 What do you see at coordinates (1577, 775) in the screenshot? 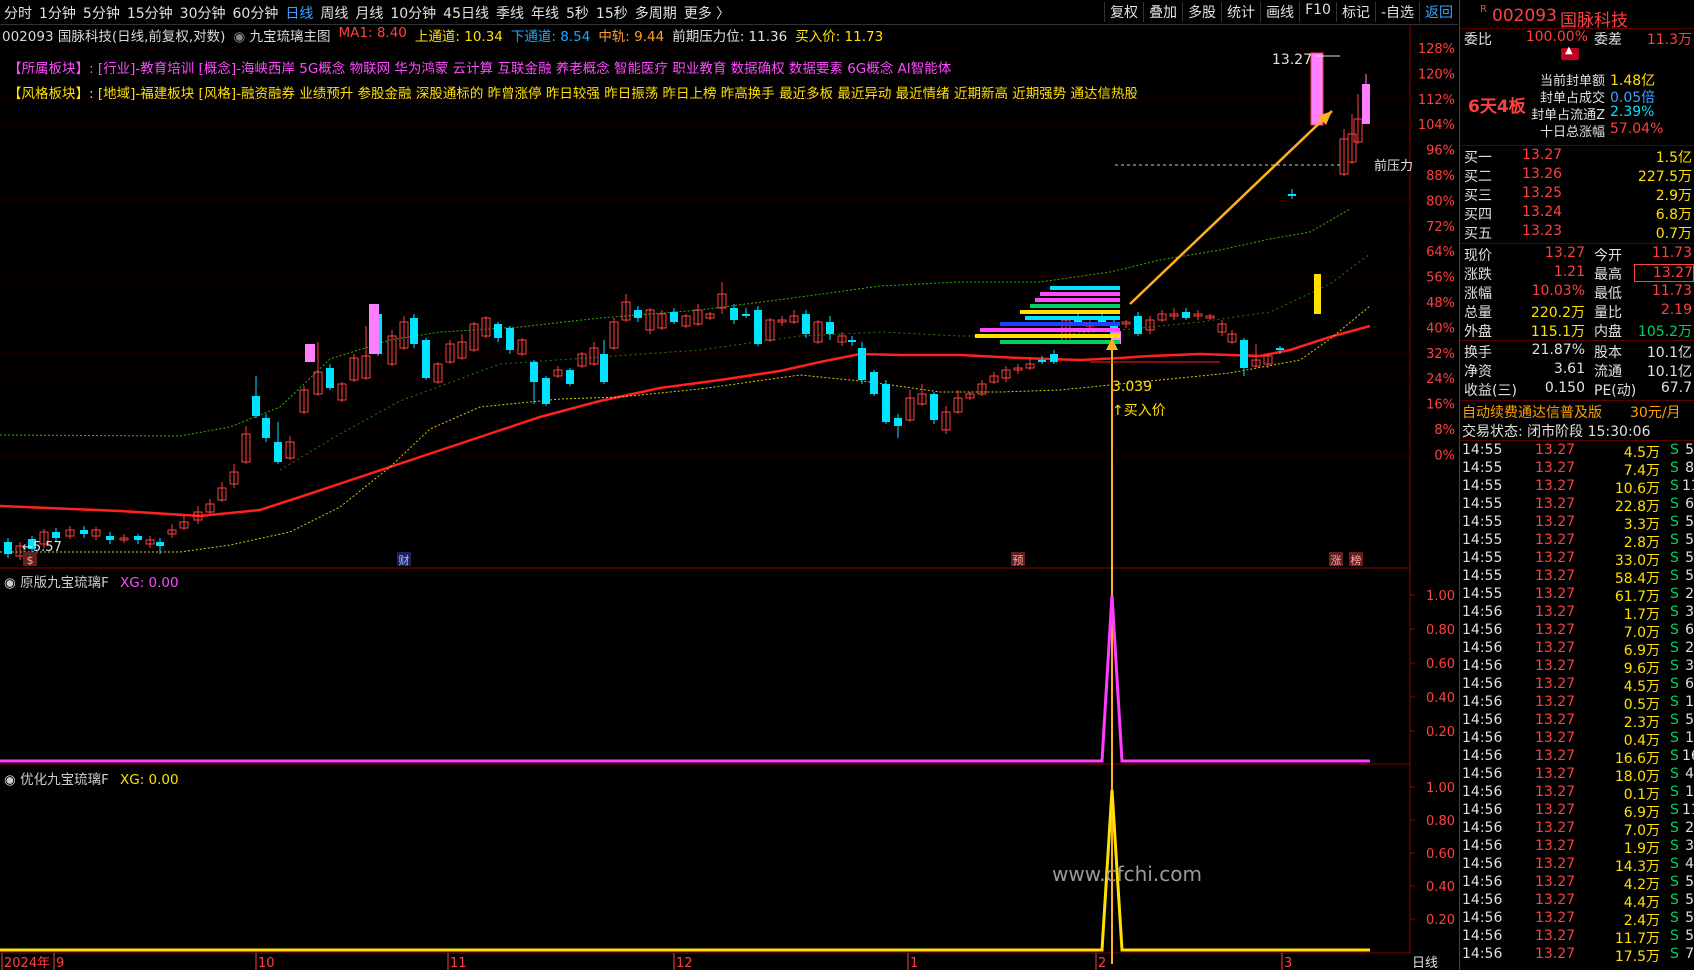
I see `trade-row: 14:56 13.27 18.0万 S 4` at bounding box center [1577, 775].